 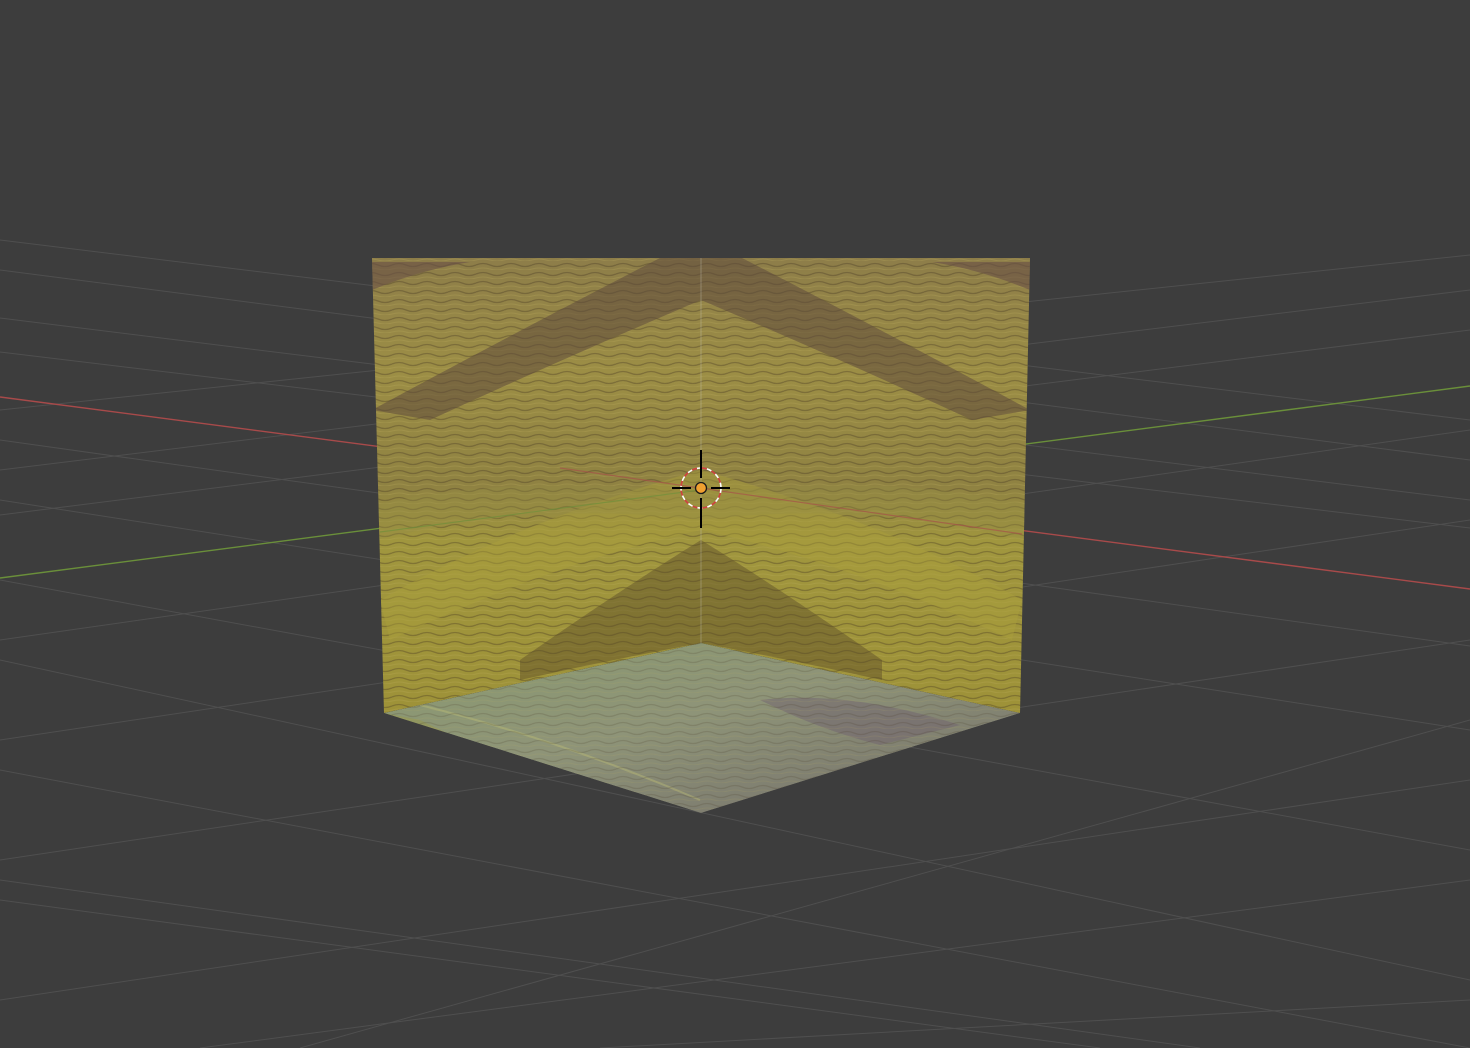 What do you see at coordinates (701, 488) in the screenshot?
I see `object-origin-icon` at bounding box center [701, 488].